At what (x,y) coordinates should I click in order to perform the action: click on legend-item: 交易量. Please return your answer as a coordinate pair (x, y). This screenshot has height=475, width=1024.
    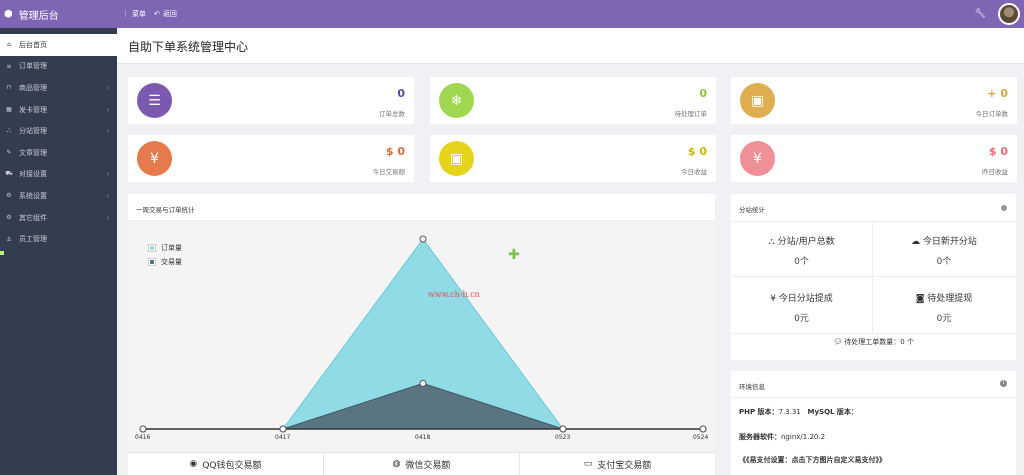
    Looking at the image, I should click on (165, 262).